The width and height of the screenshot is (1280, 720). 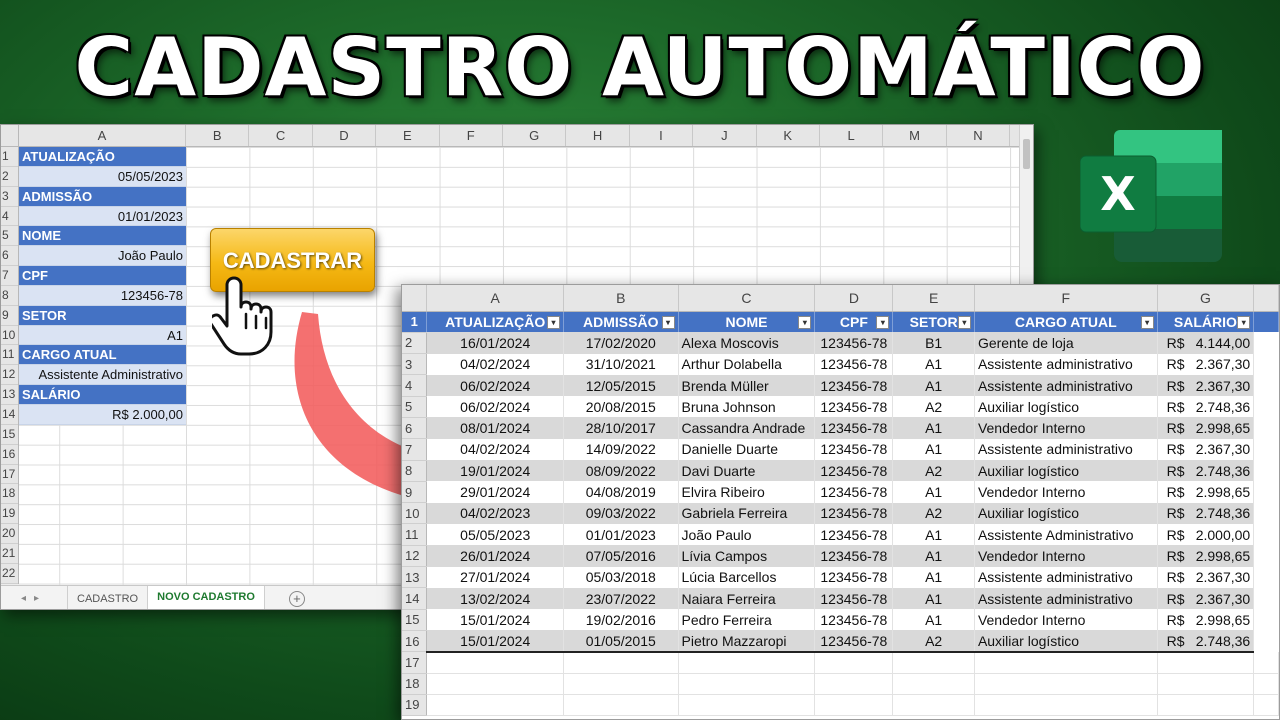 What do you see at coordinates (979, 135) in the screenshot?
I see `column-header: N` at bounding box center [979, 135].